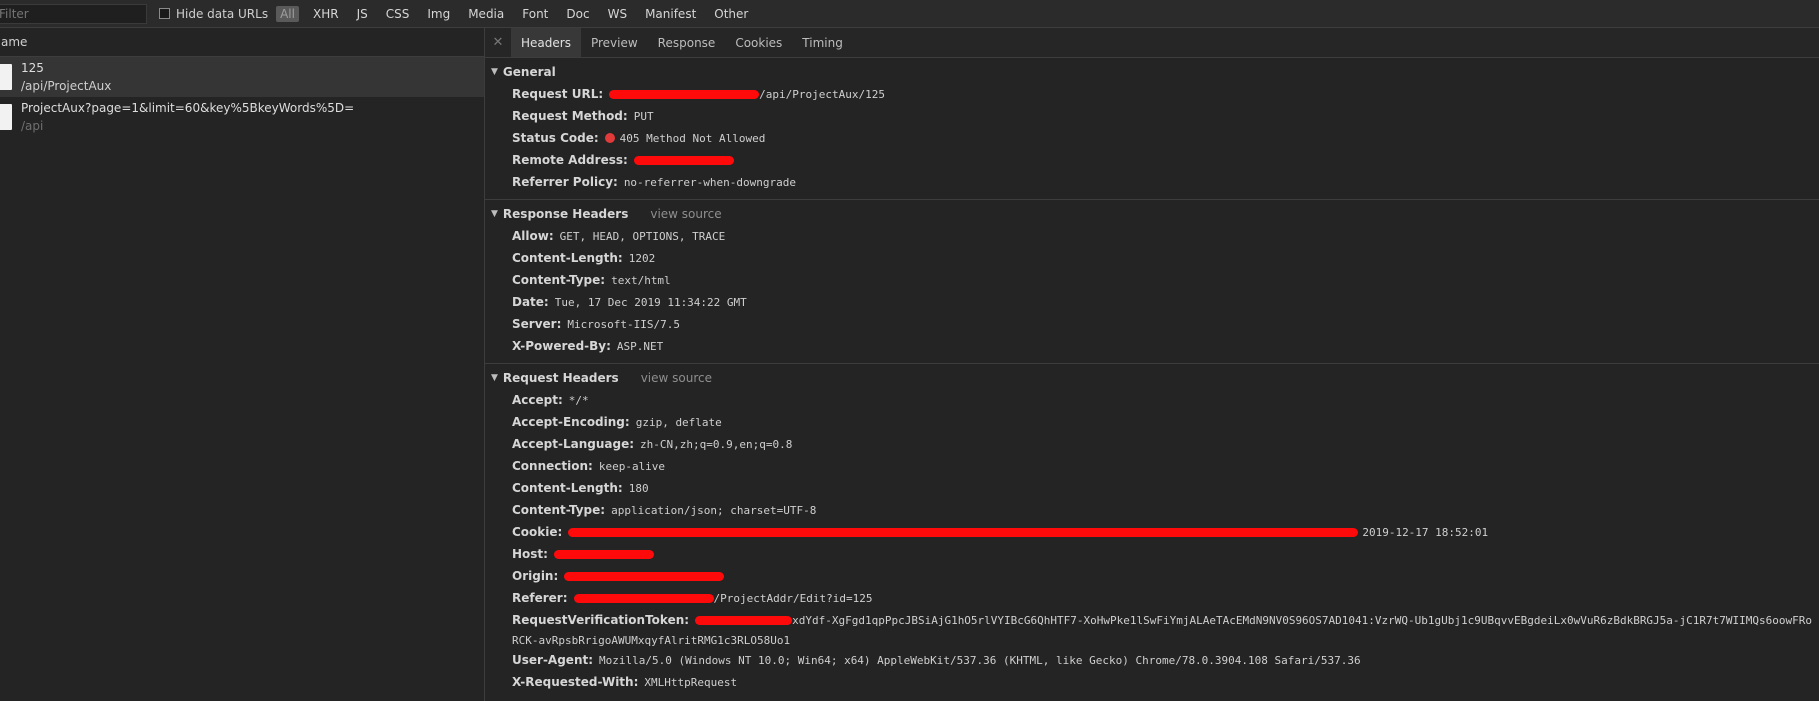 The width and height of the screenshot is (1819, 701). I want to click on header-key: Origin:, so click(535, 576).